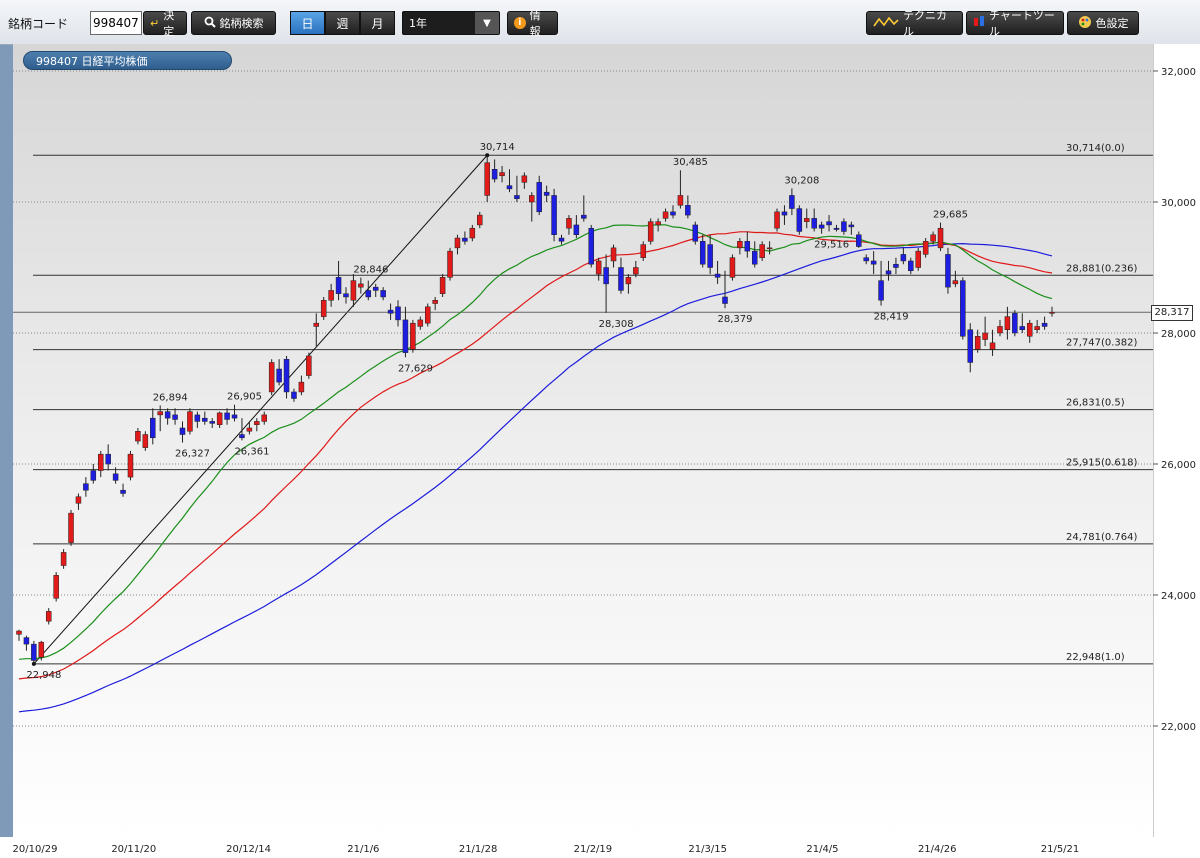  I want to click on price-annotation: 26,894, so click(170, 397).